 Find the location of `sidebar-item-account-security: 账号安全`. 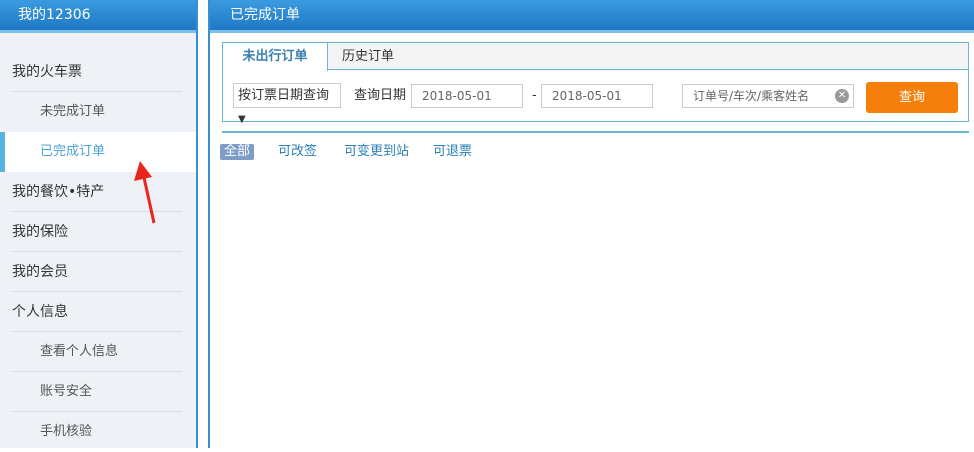

sidebar-item-account-security: 账号安全 is located at coordinates (98, 392).